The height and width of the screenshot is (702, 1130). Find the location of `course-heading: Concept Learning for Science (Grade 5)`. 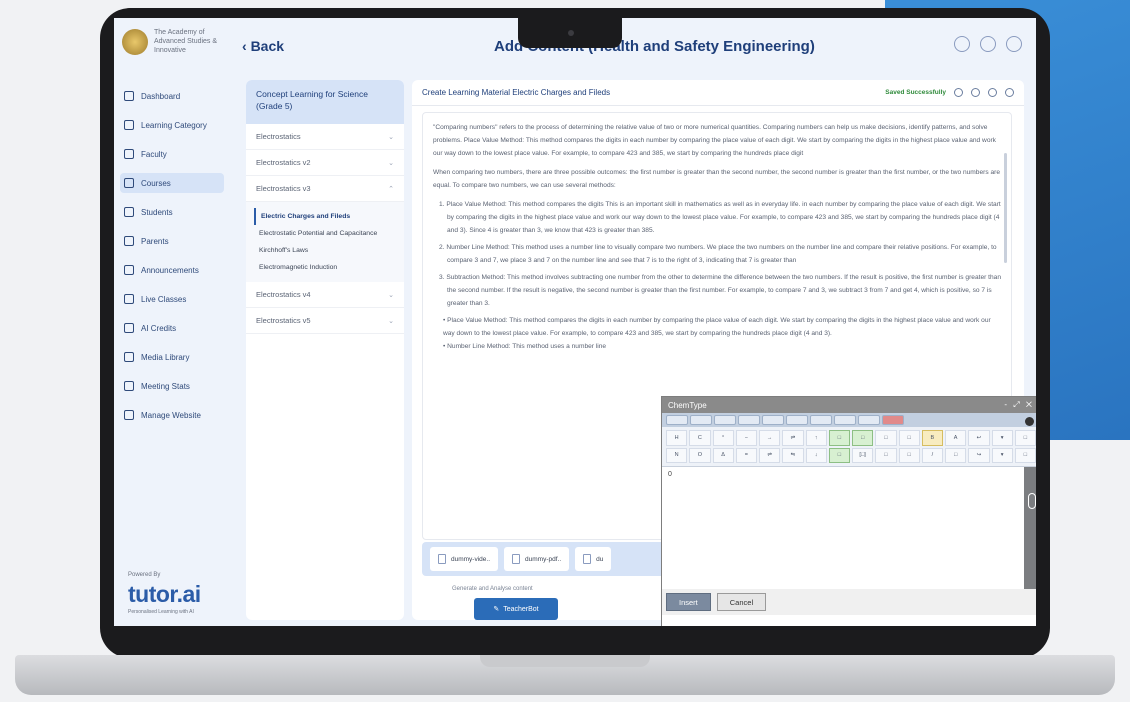

course-heading: Concept Learning for Science (Grade 5) is located at coordinates (325, 102).